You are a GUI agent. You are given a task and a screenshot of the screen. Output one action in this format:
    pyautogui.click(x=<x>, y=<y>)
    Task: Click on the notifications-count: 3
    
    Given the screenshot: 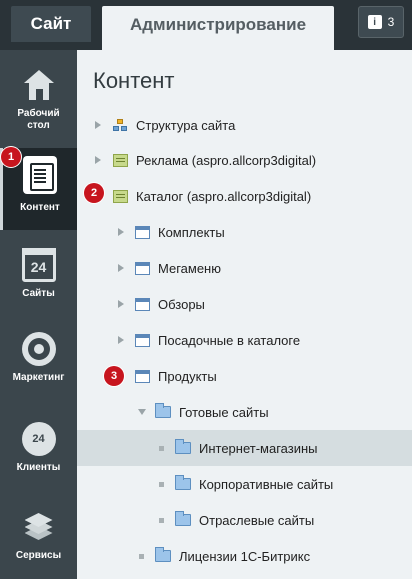 What is the action you would take?
    pyautogui.click(x=391, y=22)
    